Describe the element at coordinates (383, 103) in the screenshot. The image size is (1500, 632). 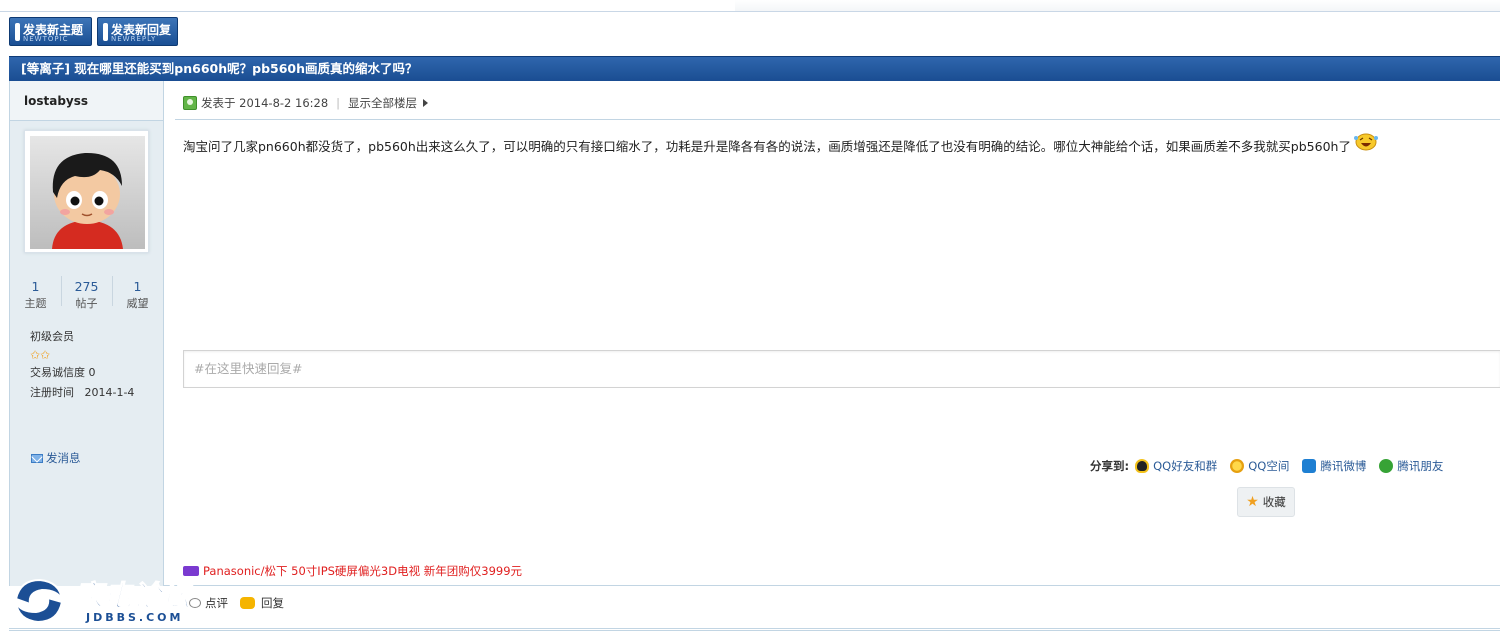
I see `show-all-floors-label: 显示全部楼层` at that location.